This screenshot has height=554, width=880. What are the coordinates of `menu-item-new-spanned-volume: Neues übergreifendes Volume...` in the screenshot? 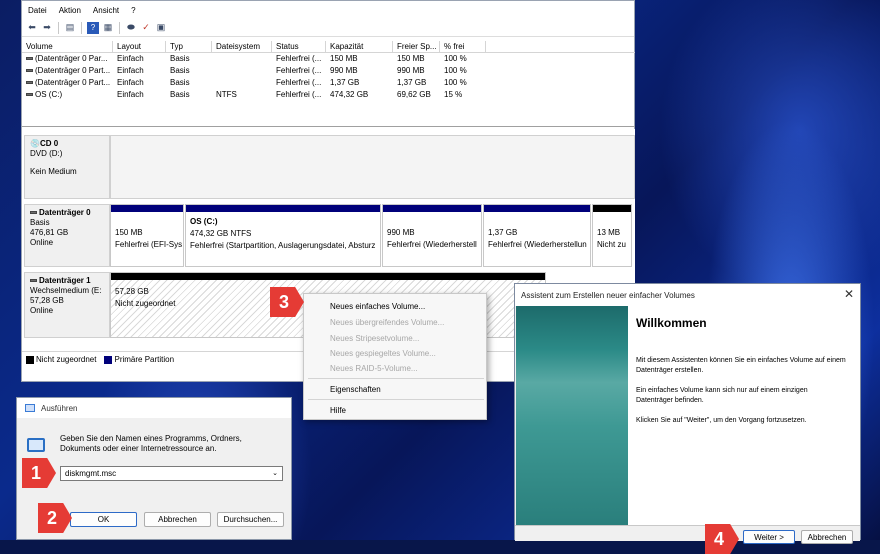 It's located at (387, 322).